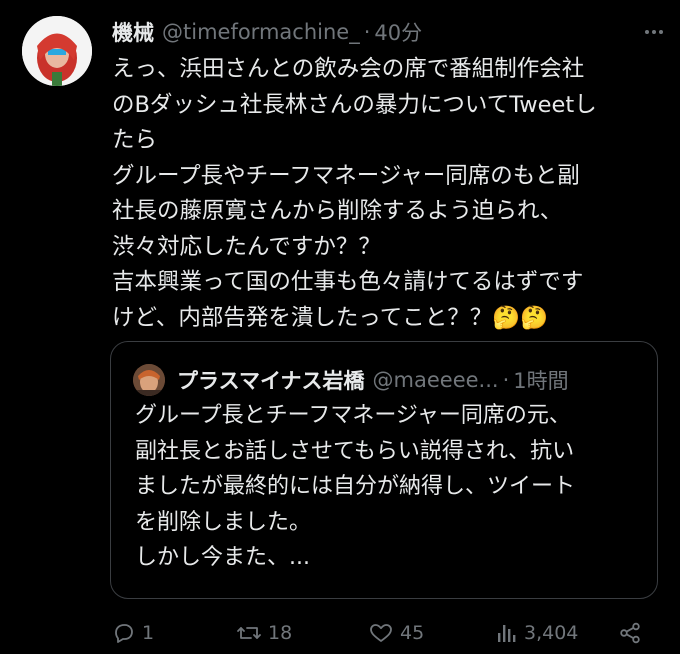 The width and height of the screenshot is (680, 654). I want to click on tweet-line: のBダッシュ社長林さんの暴力についてTweetし, so click(354, 104).